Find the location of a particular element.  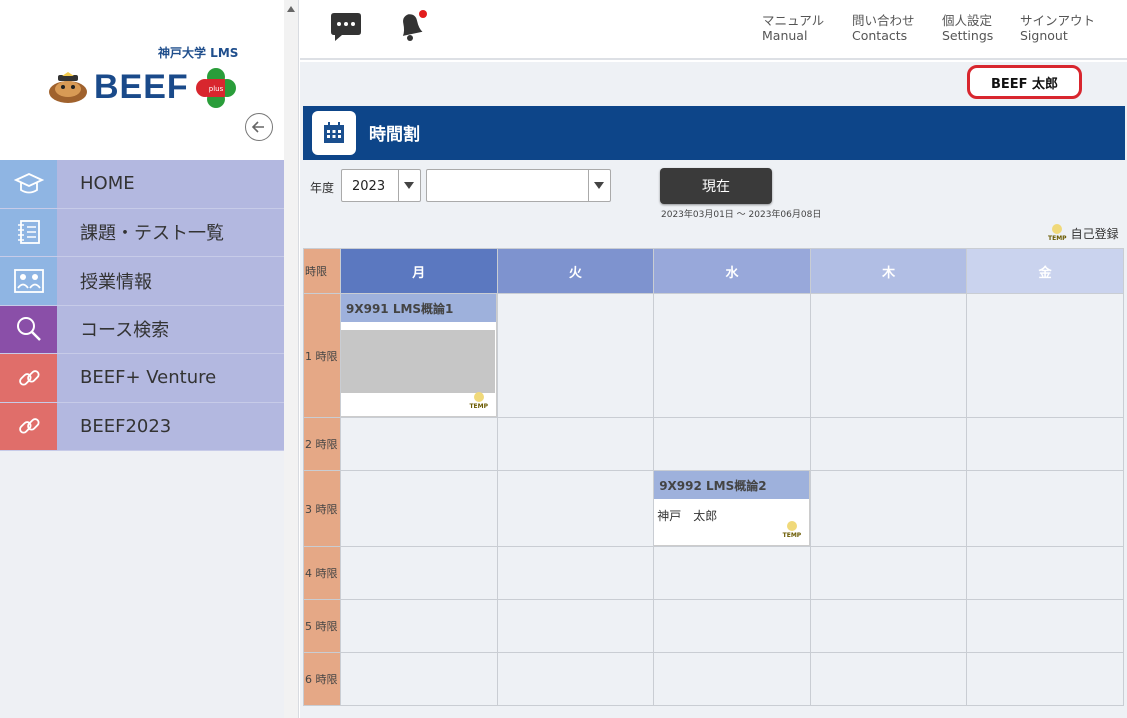

timetable-cell: 9X991 LMS概論1 Beefテスト教員１ TEMP is located at coordinates (419, 355).